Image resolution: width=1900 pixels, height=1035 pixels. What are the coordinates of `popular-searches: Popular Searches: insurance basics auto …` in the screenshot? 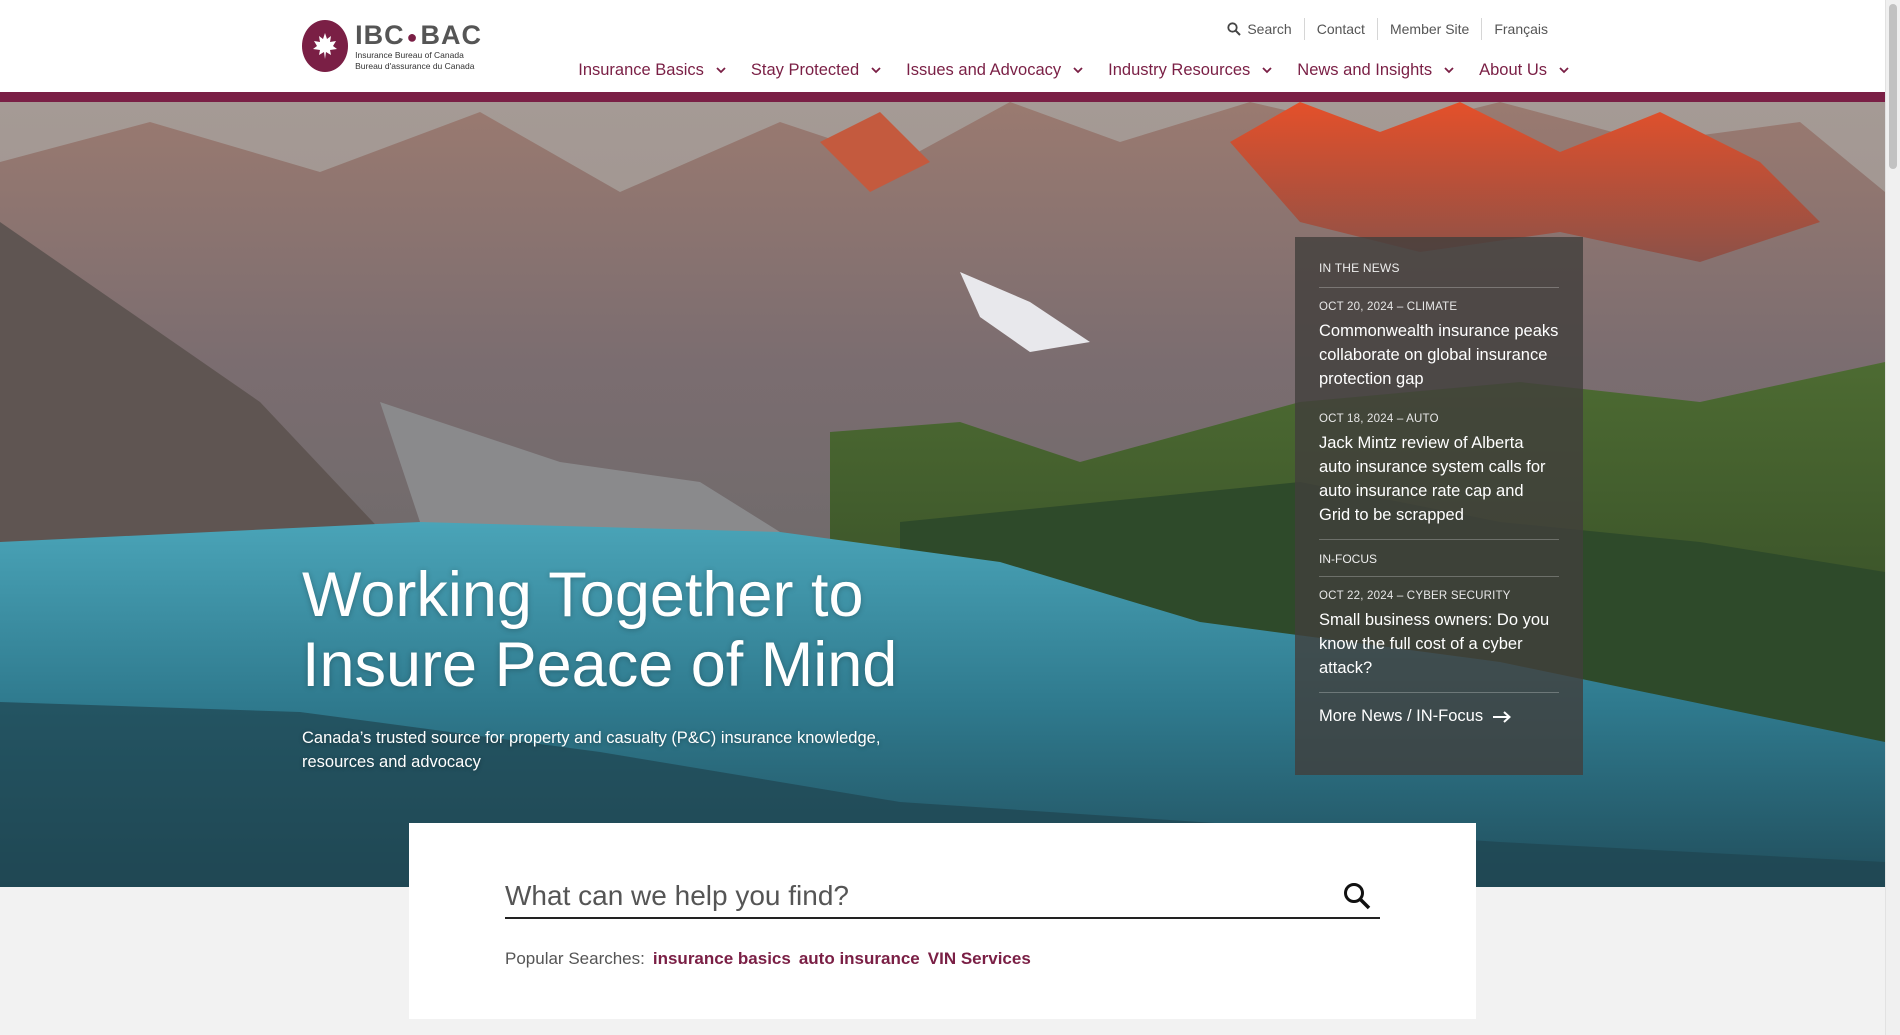 It's located at (768, 959).